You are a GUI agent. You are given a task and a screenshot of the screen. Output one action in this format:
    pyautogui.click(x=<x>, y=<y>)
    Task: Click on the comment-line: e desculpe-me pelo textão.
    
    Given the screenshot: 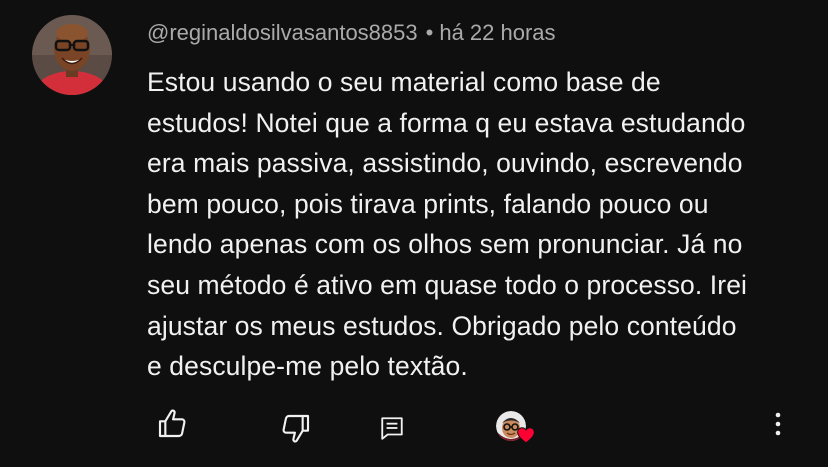 What is the action you would take?
    pyautogui.click(x=307, y=366)
    